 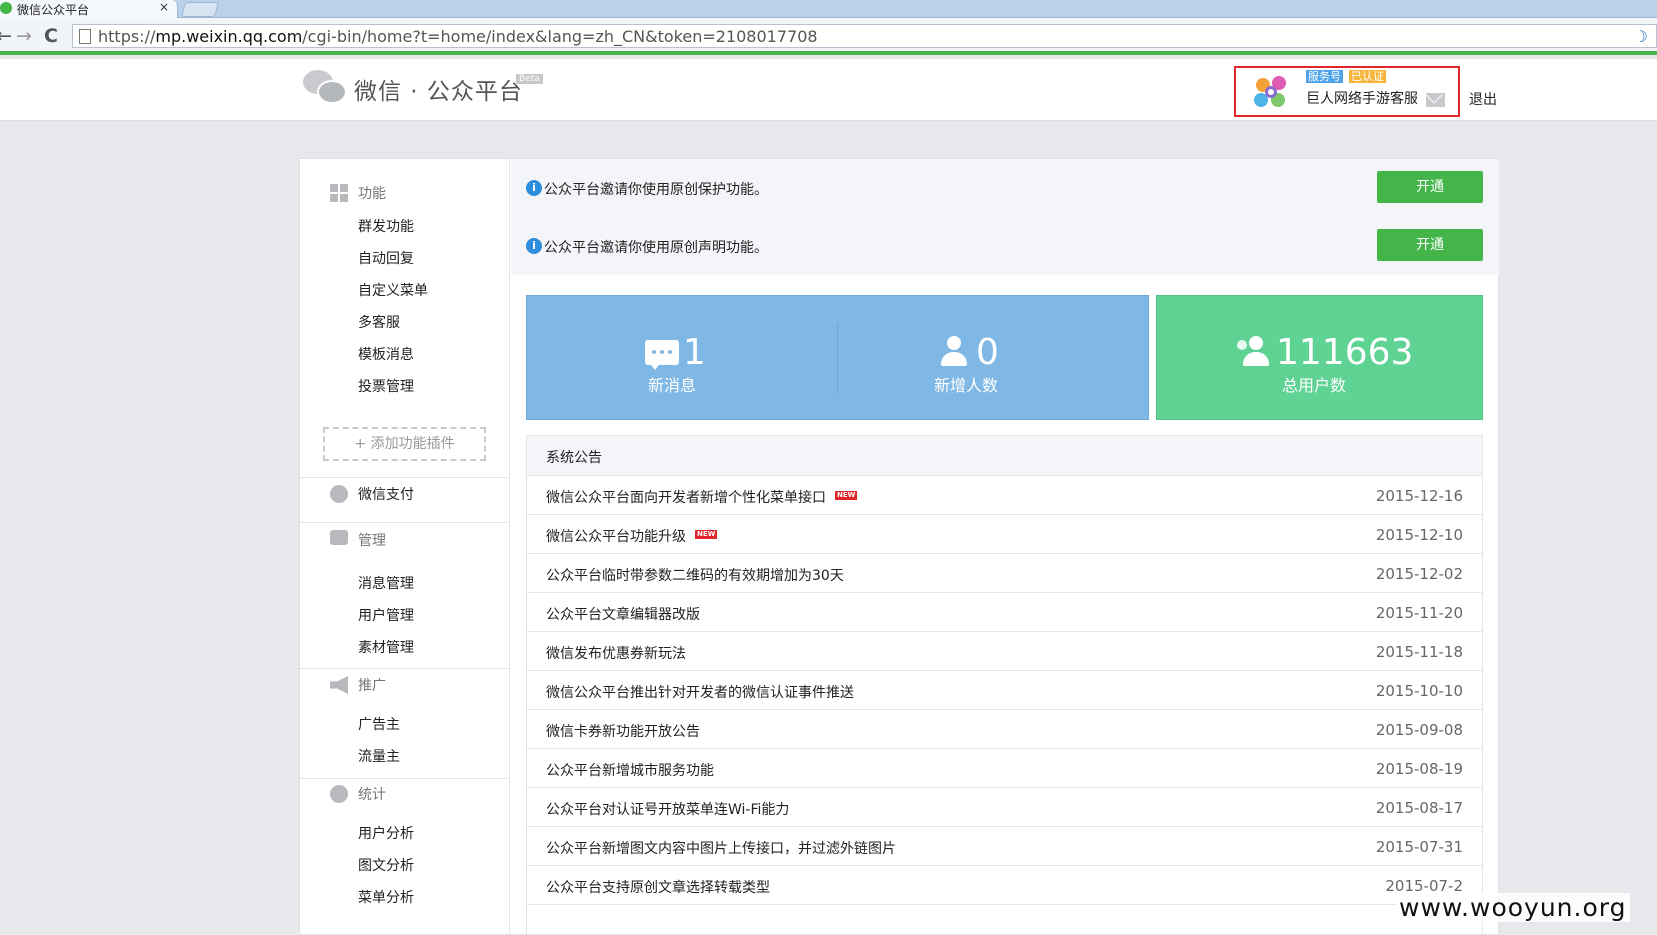 I want to click on account-name: 巨人网络手游客服, so click(x=1362, y=98).